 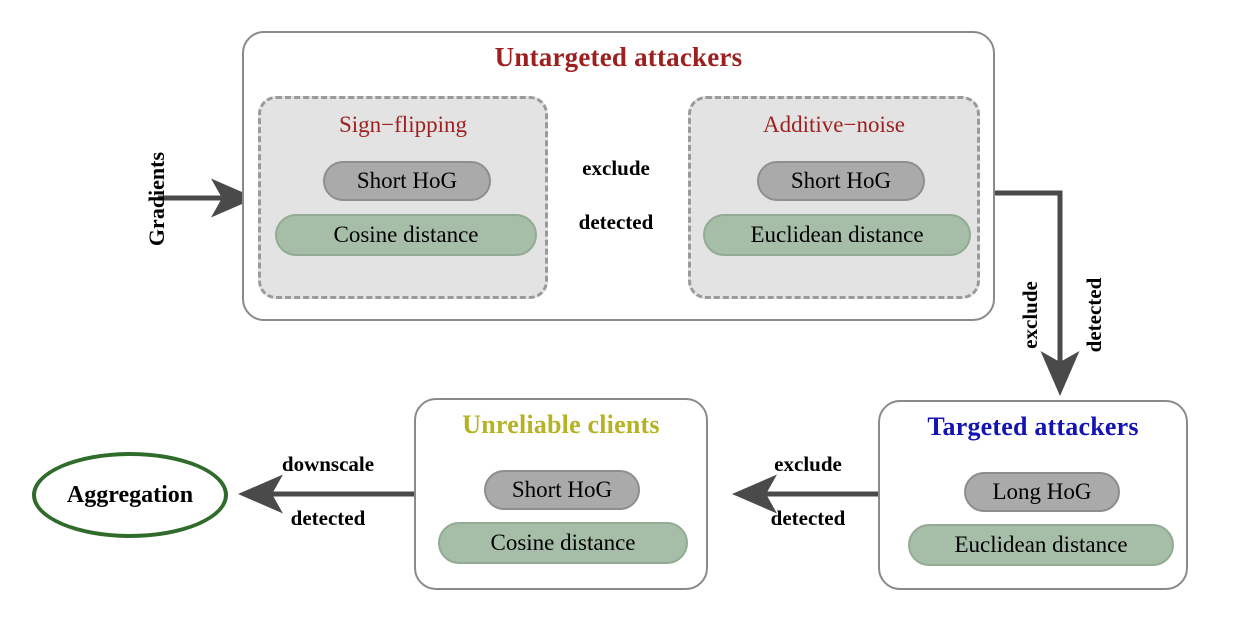 I want to click on node-aggregation: Aggregation, so click(x=130, y=495).